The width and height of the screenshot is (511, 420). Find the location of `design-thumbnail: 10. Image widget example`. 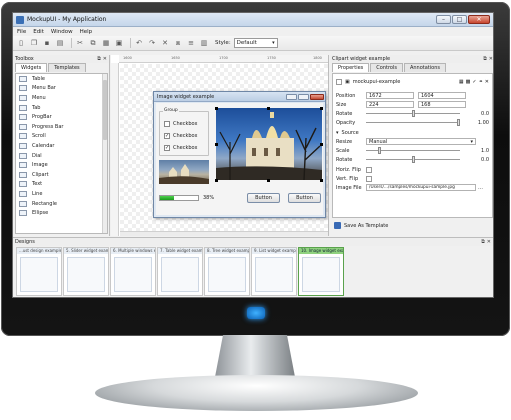

design-thumbnail: 10. Image widget example is located at coordinates (321, 271).